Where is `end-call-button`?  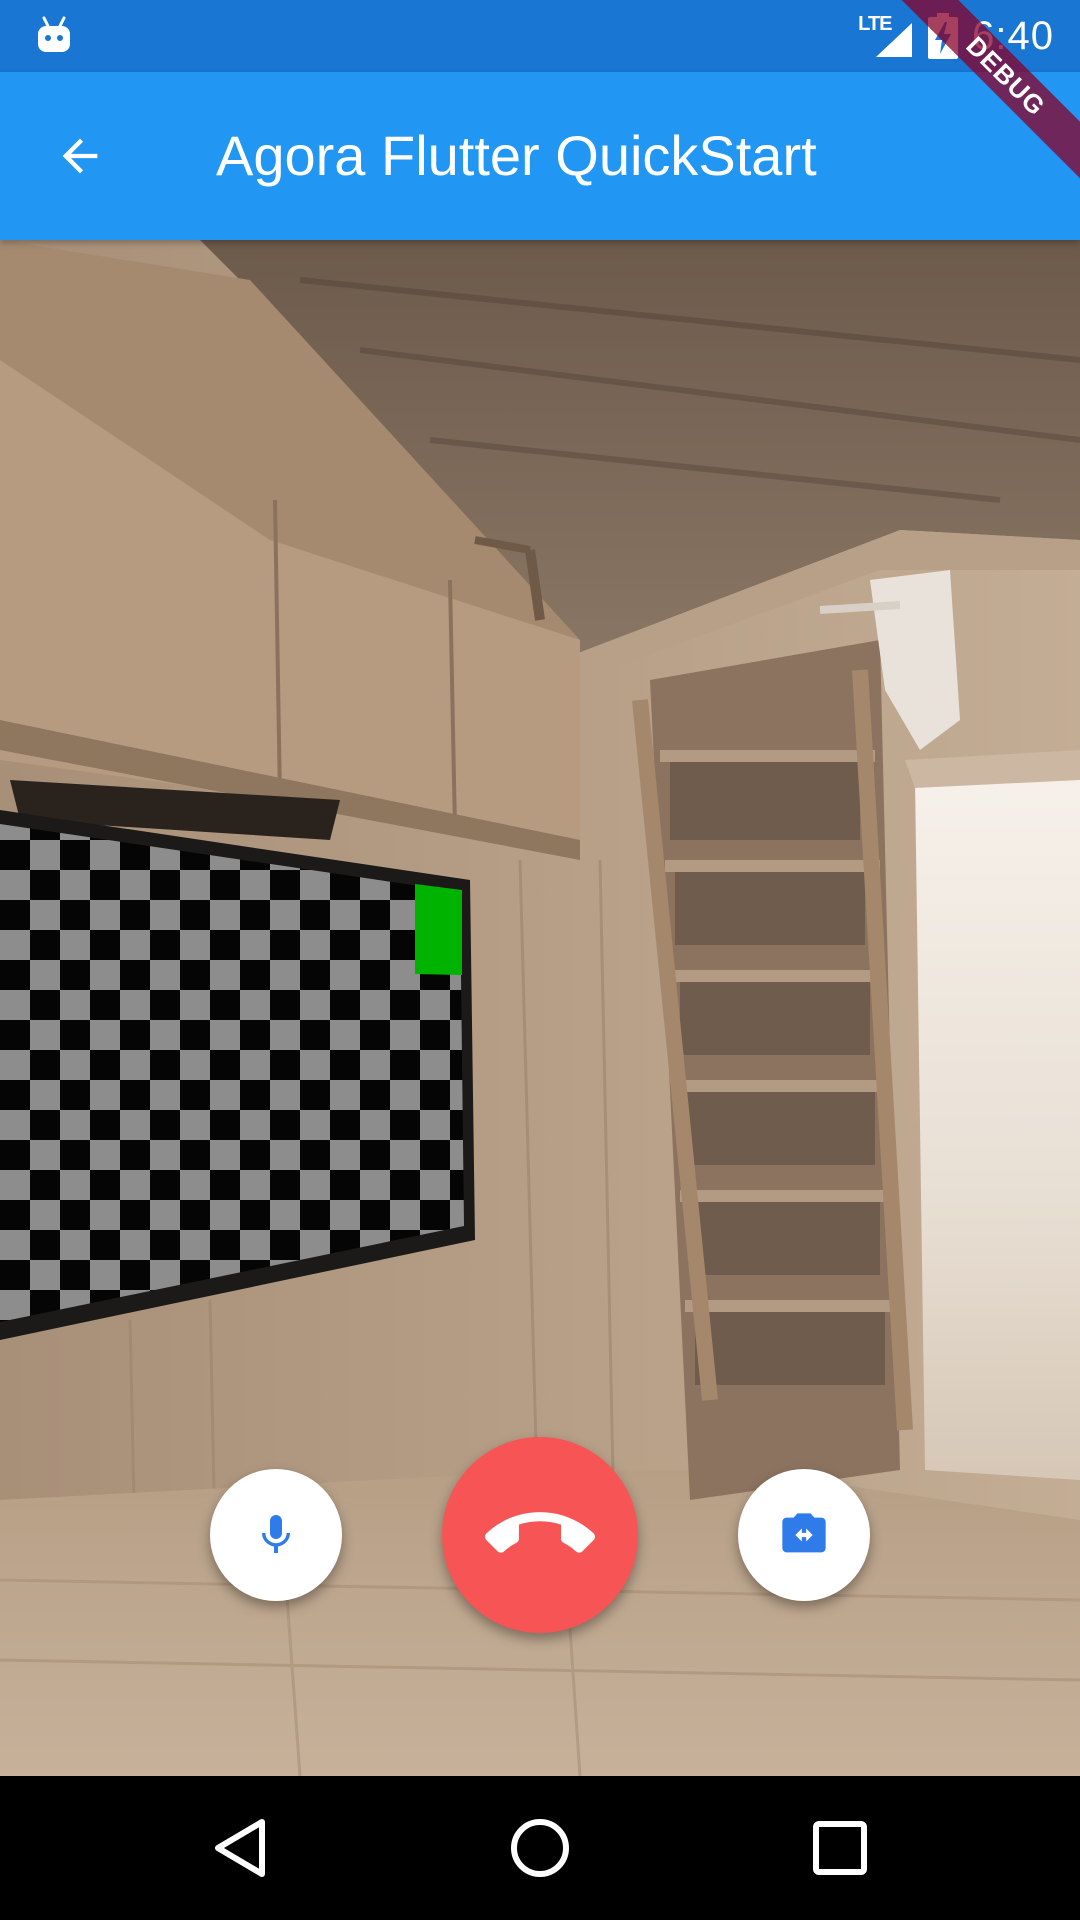 end-call-button is located at coordinates (540, 1535).